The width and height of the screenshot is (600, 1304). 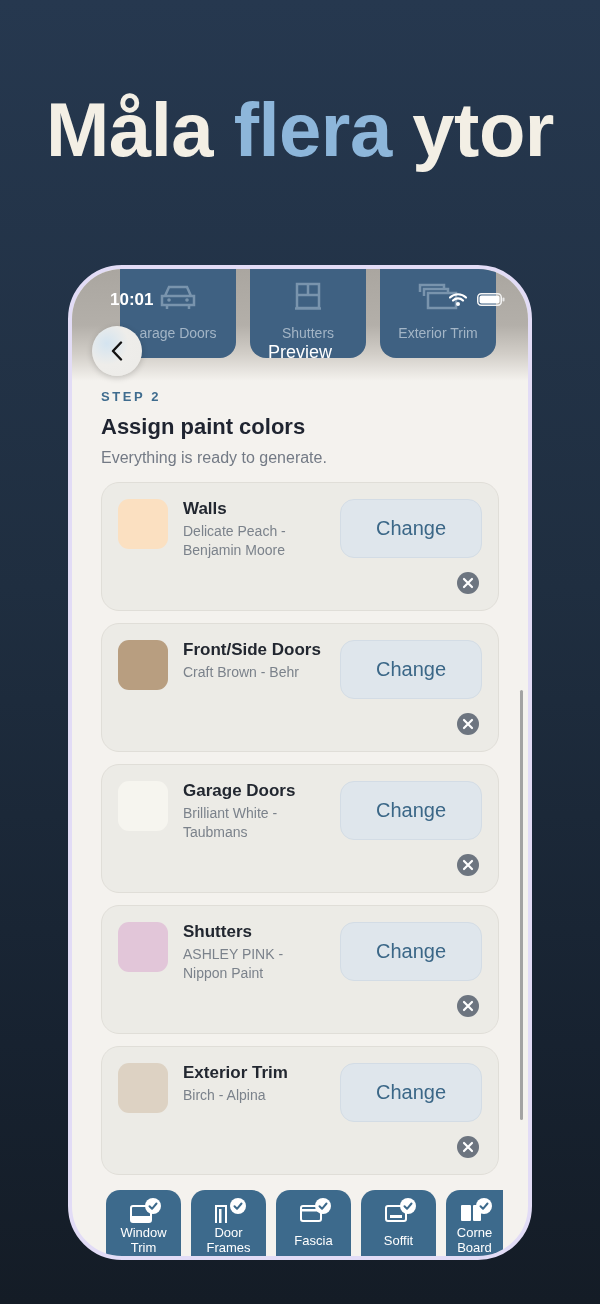 I want to click on battery-icon, so click(x=491, y=299).